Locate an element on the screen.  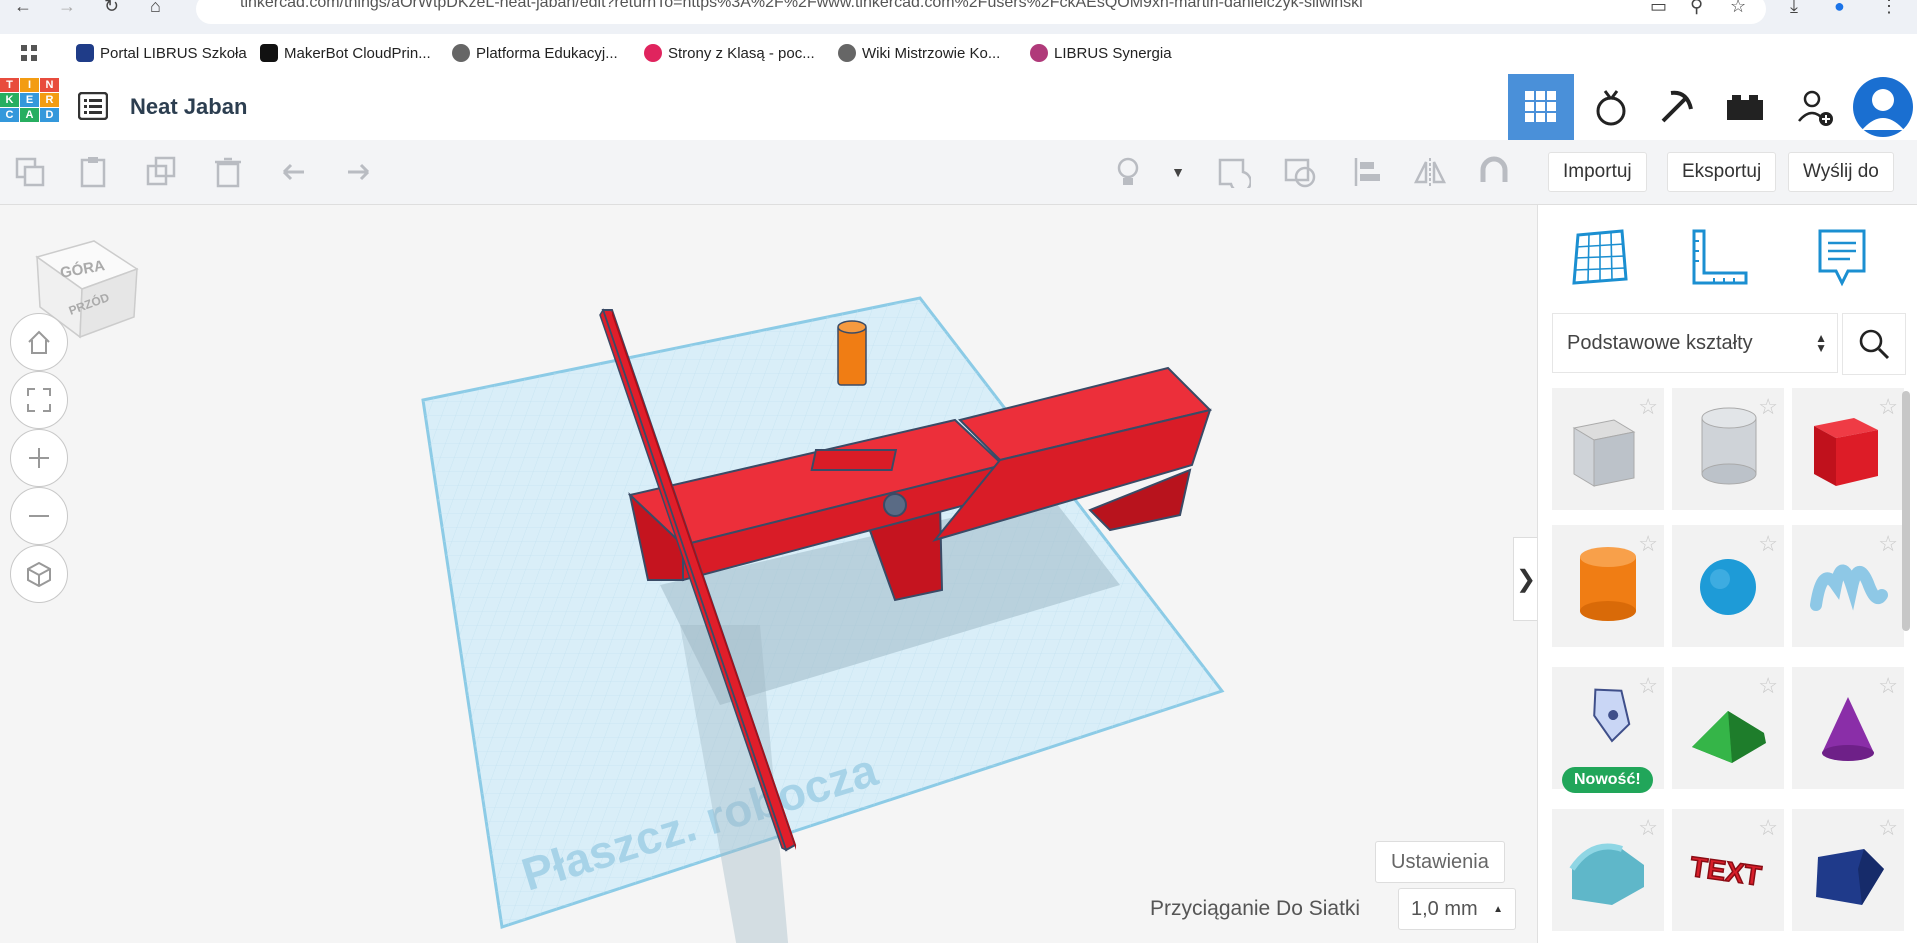
sim-lab-button is located at coordinates (1611, 107).